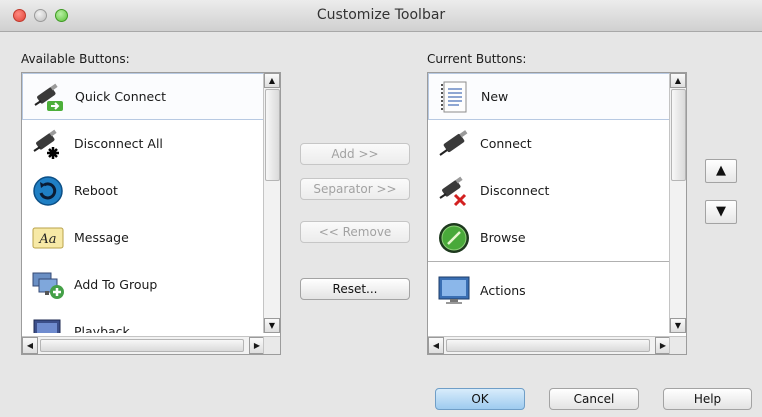 This screenshot has height=417, width=762. I want to click on available-item-quick-connect: Quick Connect, so click(143, 96).